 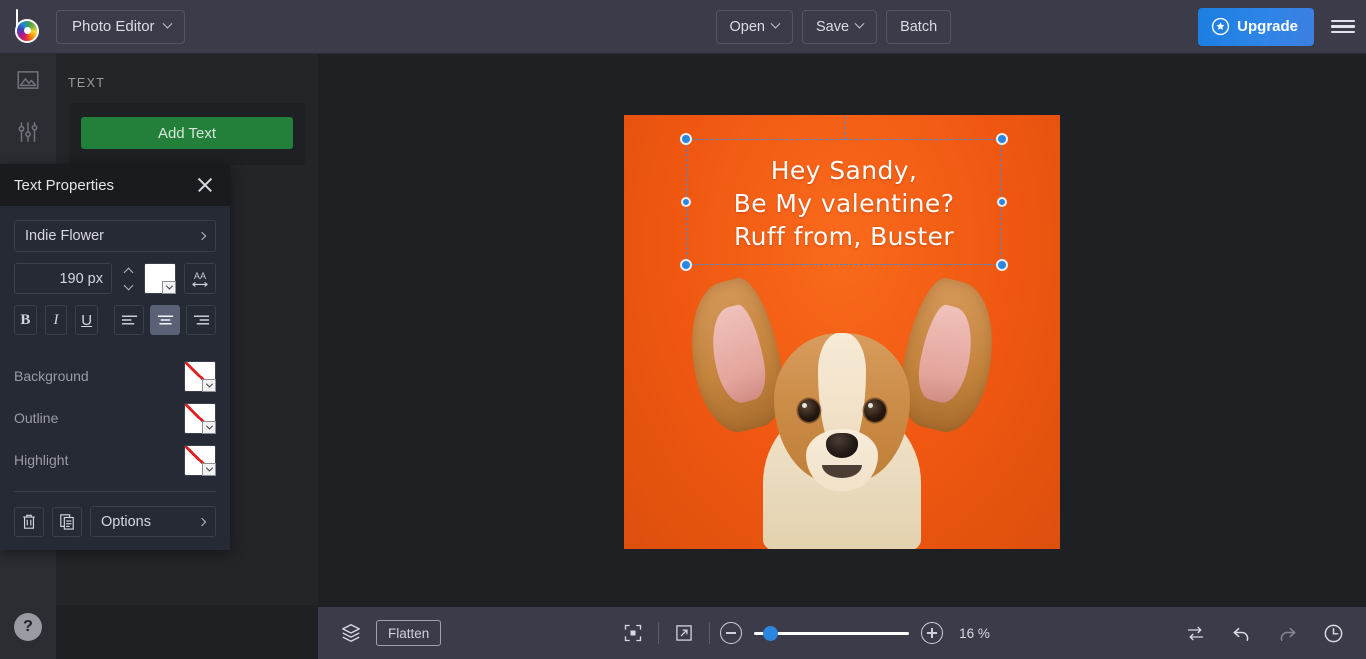 What do you see at coordinates (974, 633) in the screenshot?
I see `zoom-level-label: 16 %` at bounding box center [974, 633].